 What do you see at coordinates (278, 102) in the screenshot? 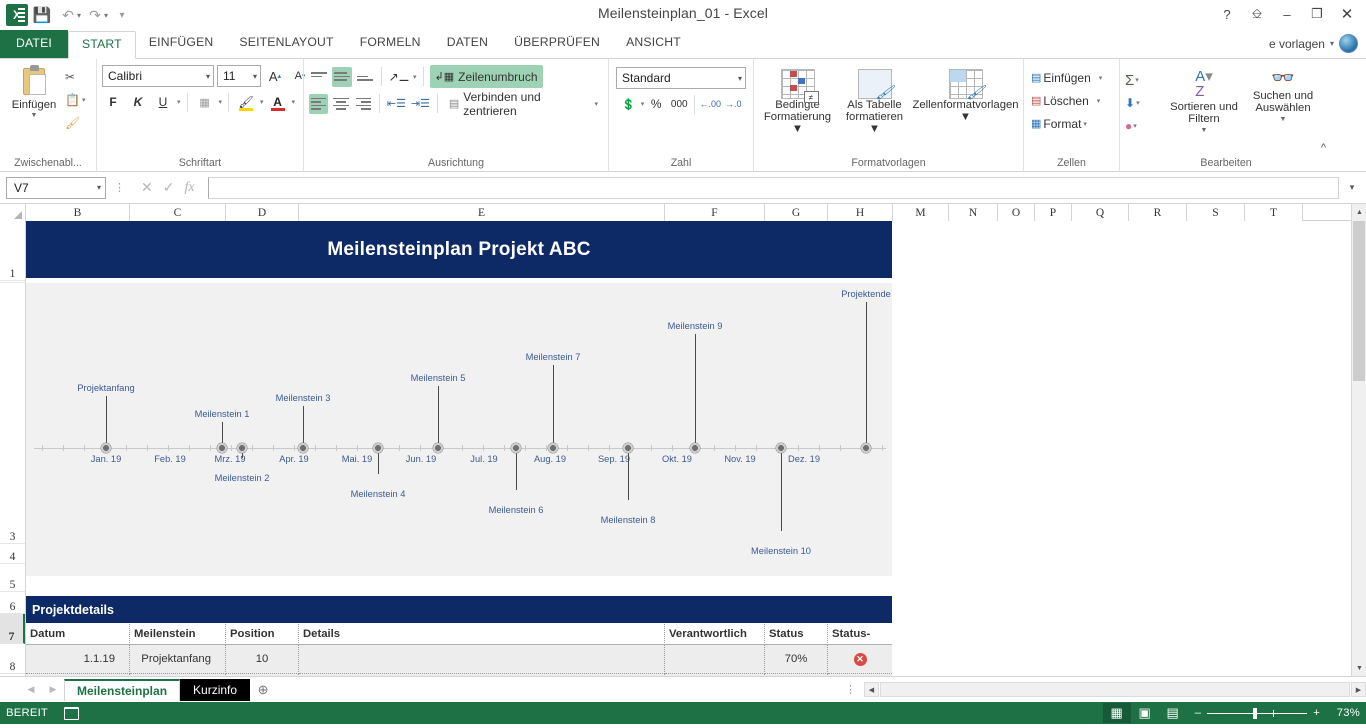
I see `font-color-icon: A` at bounding box center [278, 102].